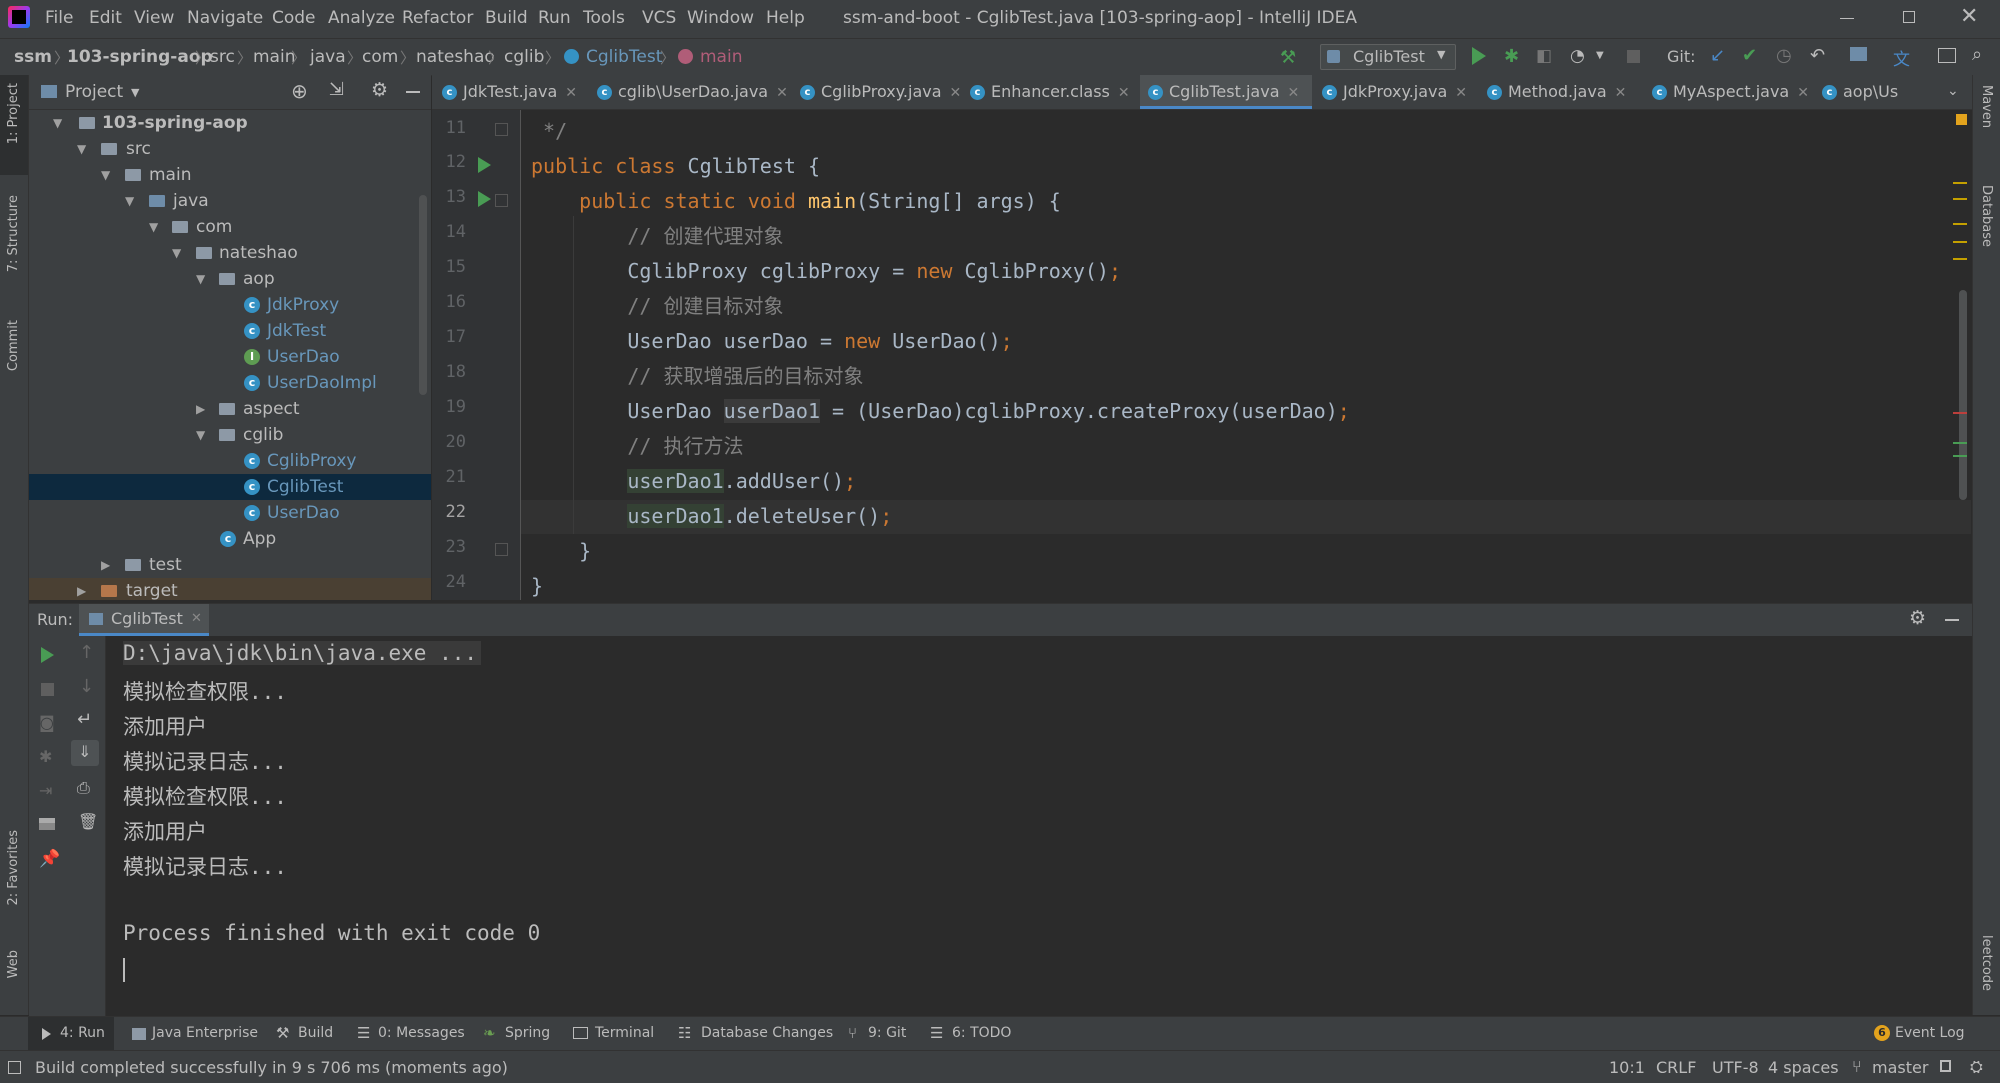 The image size is (2000, 1083). Describe the element at coordinates (721, 57) in the screenshot. I see `breadcrumb-method: main` at that location.